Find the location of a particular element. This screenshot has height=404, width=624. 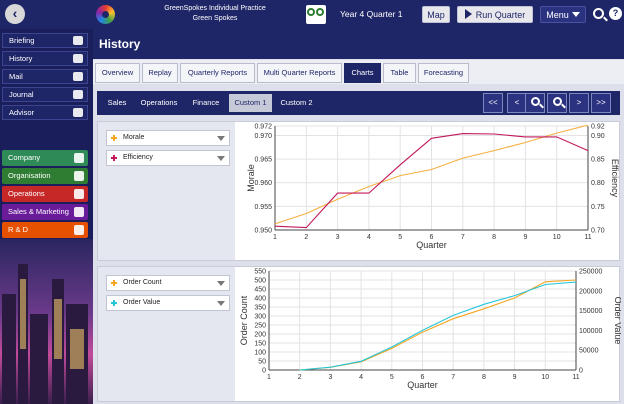

org-subtitle: Green Spokes is located at coordinates (215, 18).